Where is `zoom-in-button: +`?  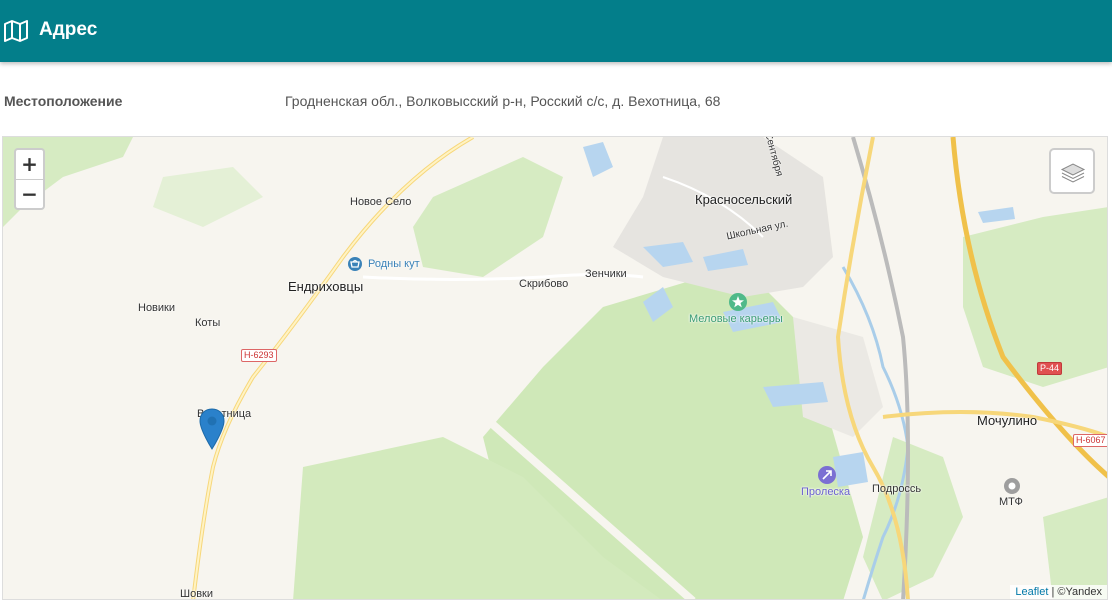
zoom-in-button: + is located at coordinates (29, 165).